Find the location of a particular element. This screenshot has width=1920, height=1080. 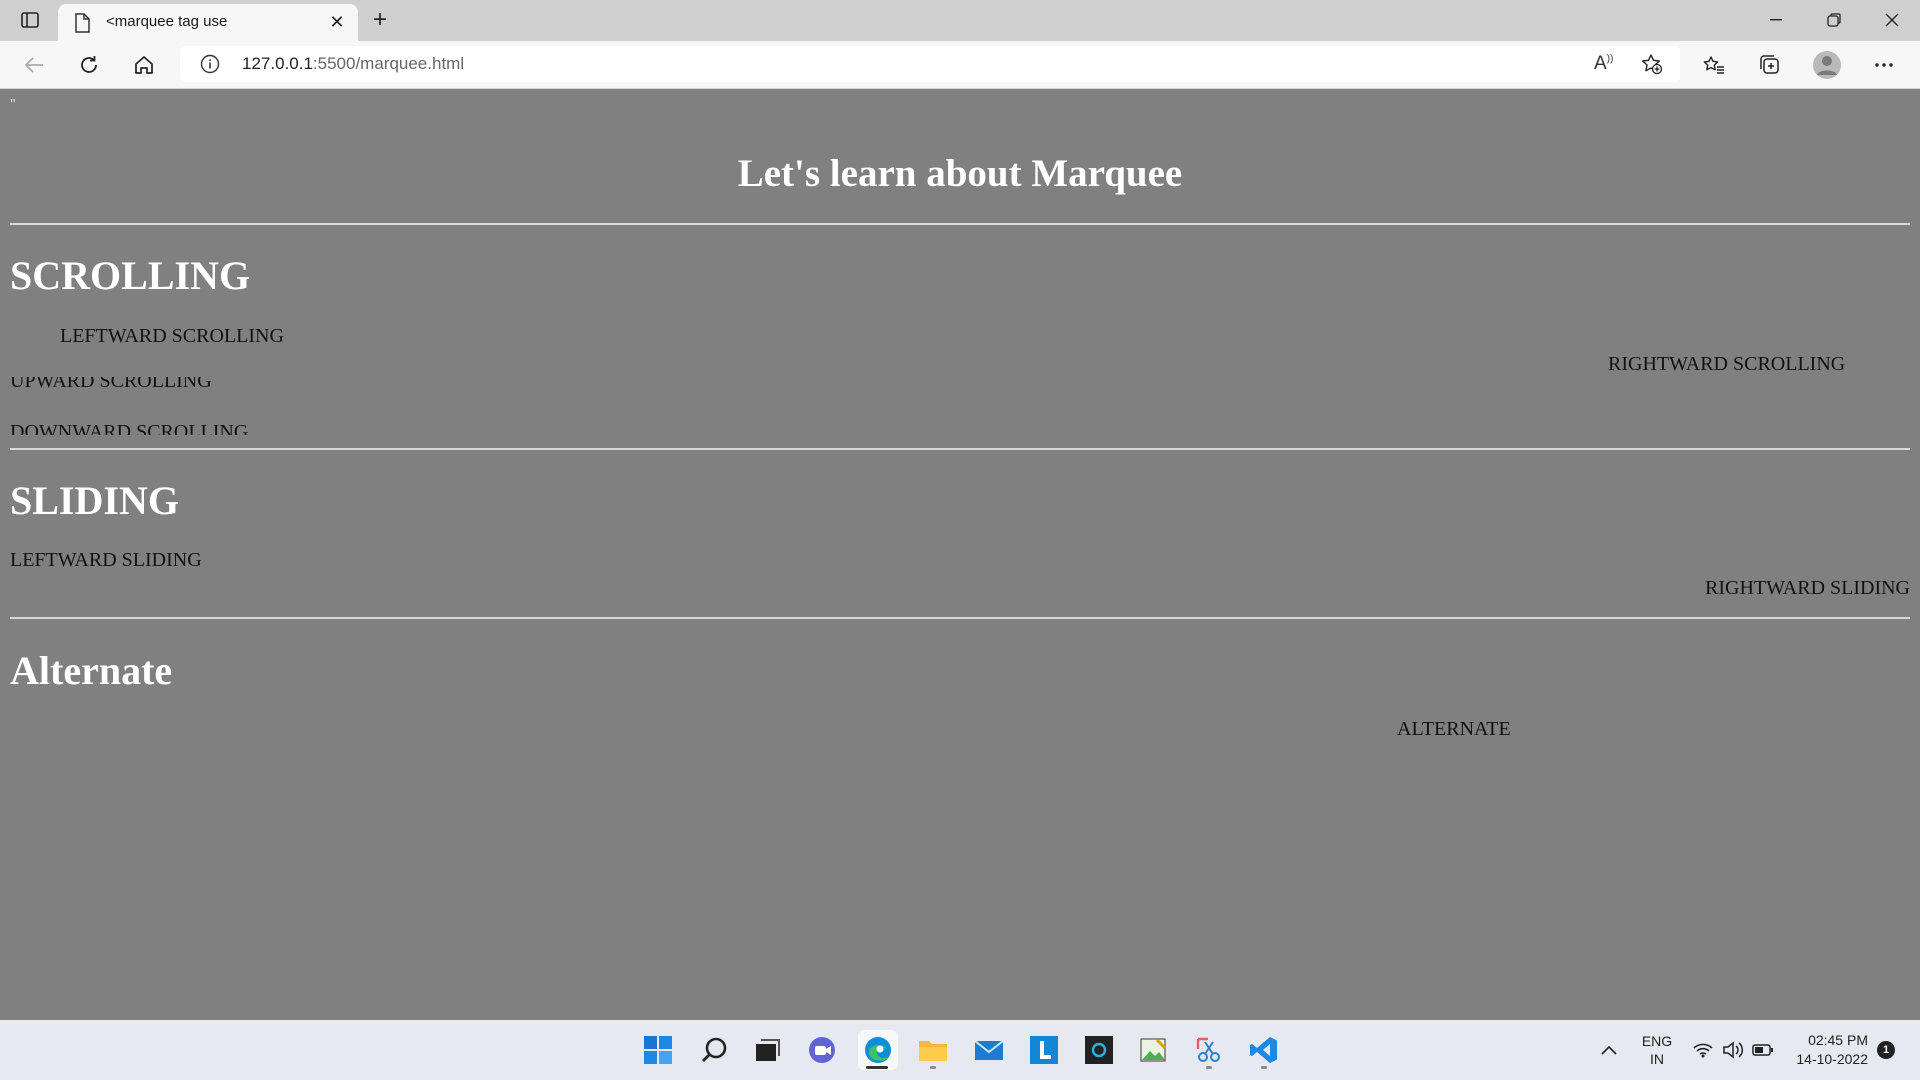

add-favorite-icon is located at coordinates (1652, 66).